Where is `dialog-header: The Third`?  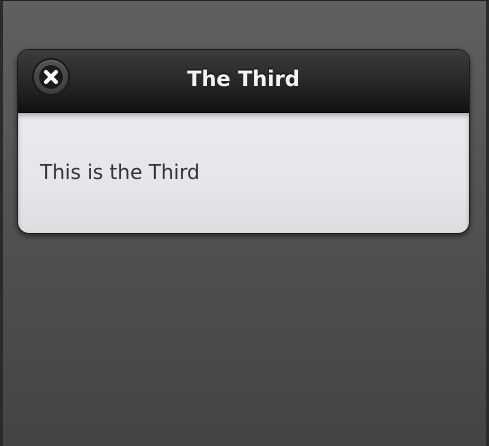
dialog-header: The Third is located at coordinates (243, 81).